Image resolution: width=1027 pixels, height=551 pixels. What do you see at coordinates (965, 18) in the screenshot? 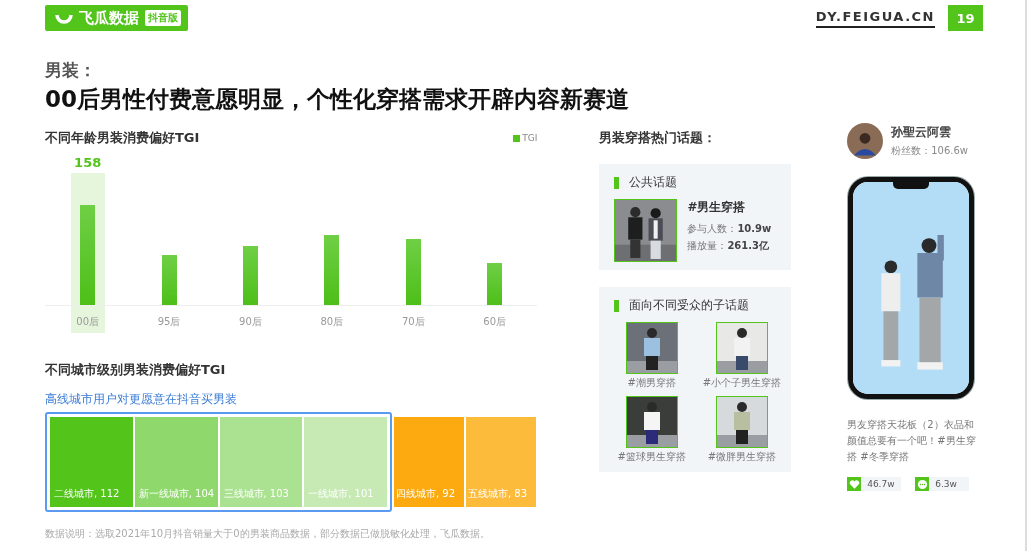
I see `page-number: 19` at bounding box center [965, 18].